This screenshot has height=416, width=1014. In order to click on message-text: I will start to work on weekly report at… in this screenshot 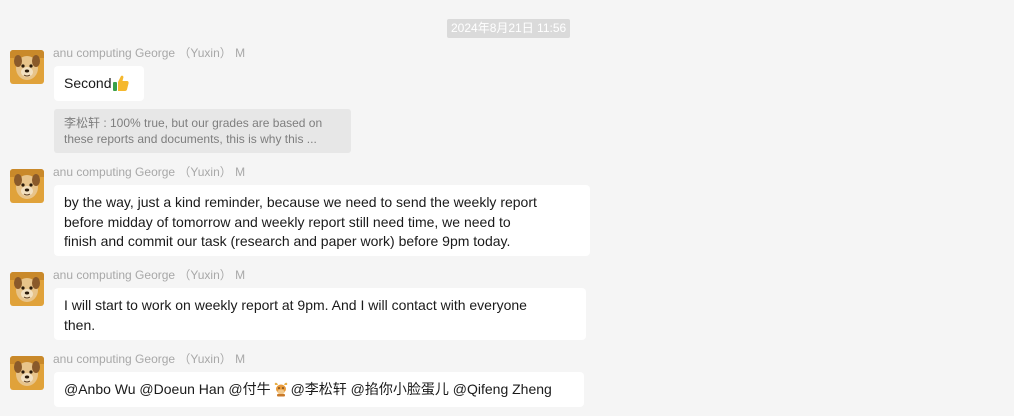, I will do `click(295, 305)`.